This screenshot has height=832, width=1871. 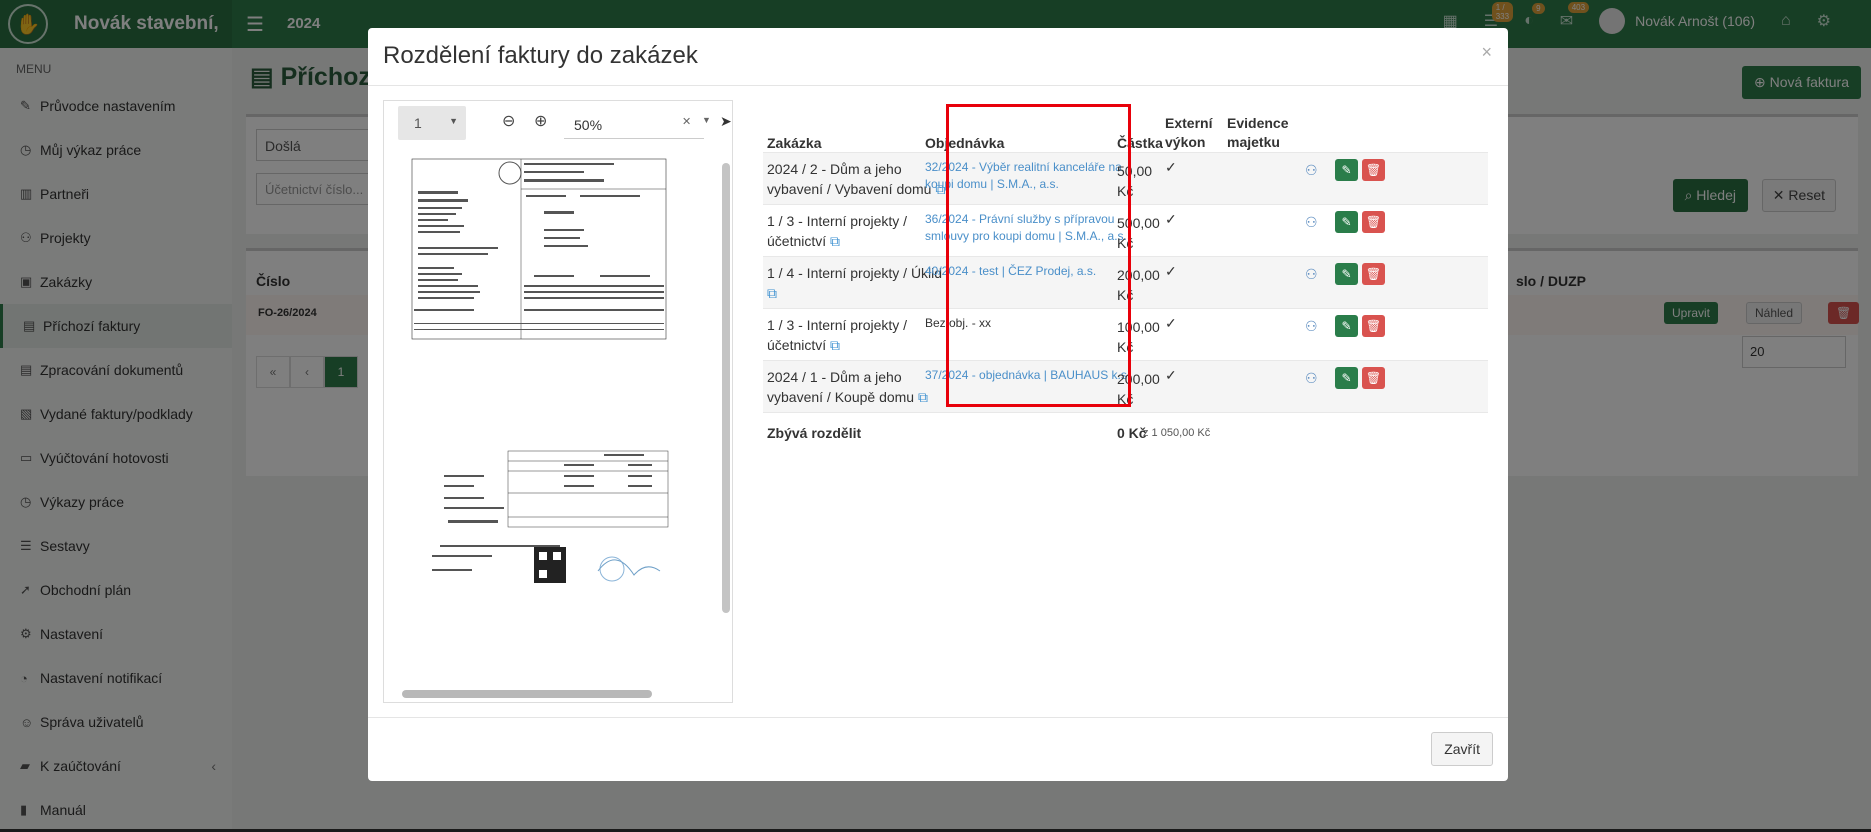 What do you see at coordinates (726, 121) in the screenshot?
I see `cursor-tool-icon: ➤` at bounding box center [726, 121].